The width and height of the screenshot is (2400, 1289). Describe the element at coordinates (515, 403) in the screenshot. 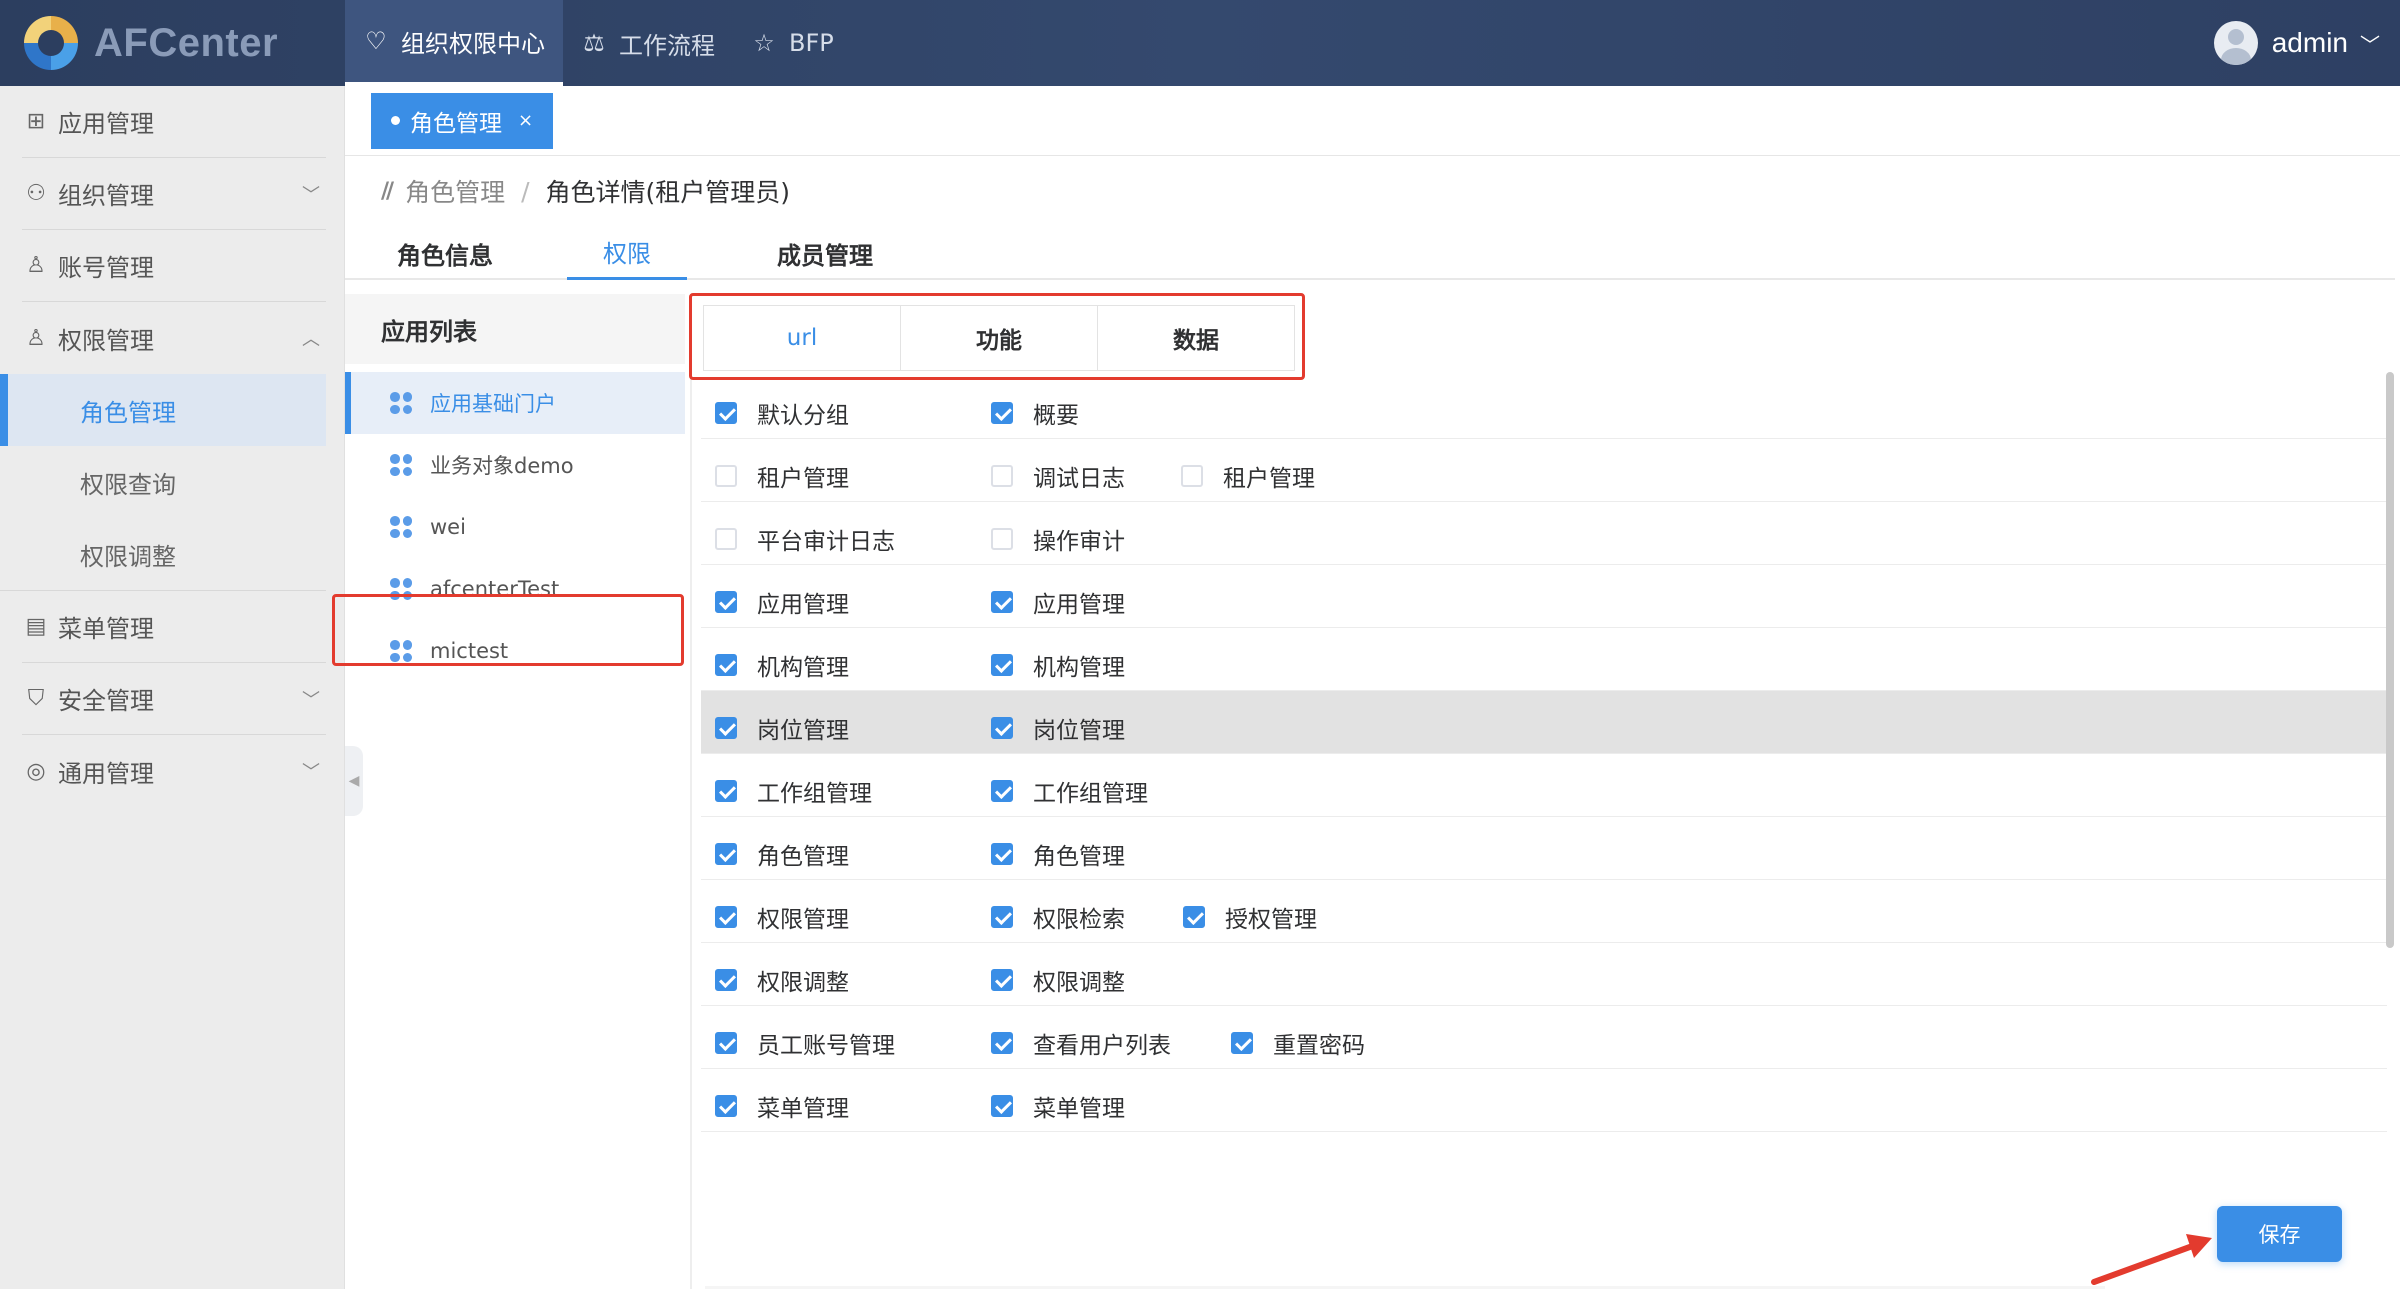

I see `app-item: 应用基础门户` at that location.